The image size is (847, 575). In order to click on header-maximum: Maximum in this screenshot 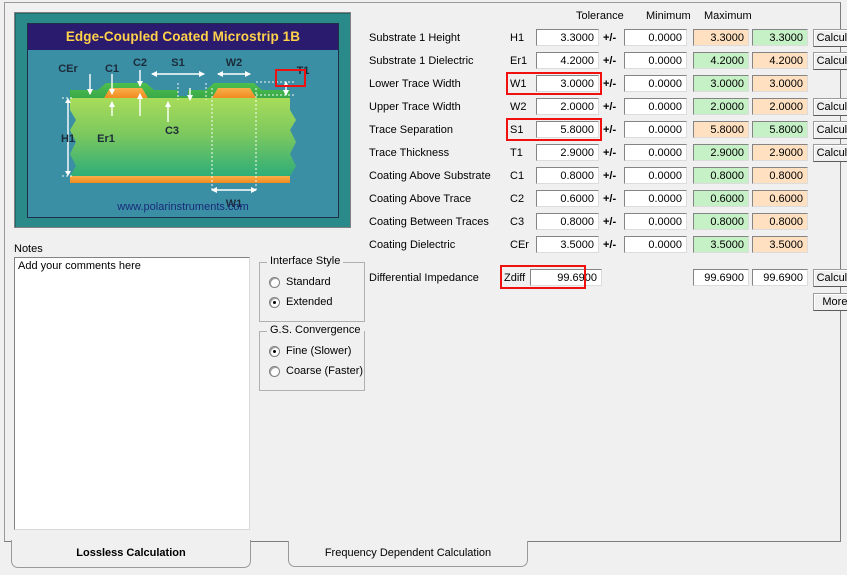, I will do `click(728, 16)`.